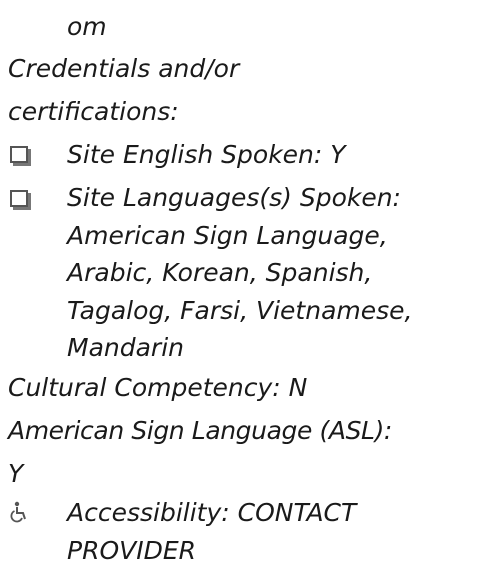  What do you see at coordinates (87, 26) in the screenshot?
I see `text-fragment: om` at bounding box center [87, 26].